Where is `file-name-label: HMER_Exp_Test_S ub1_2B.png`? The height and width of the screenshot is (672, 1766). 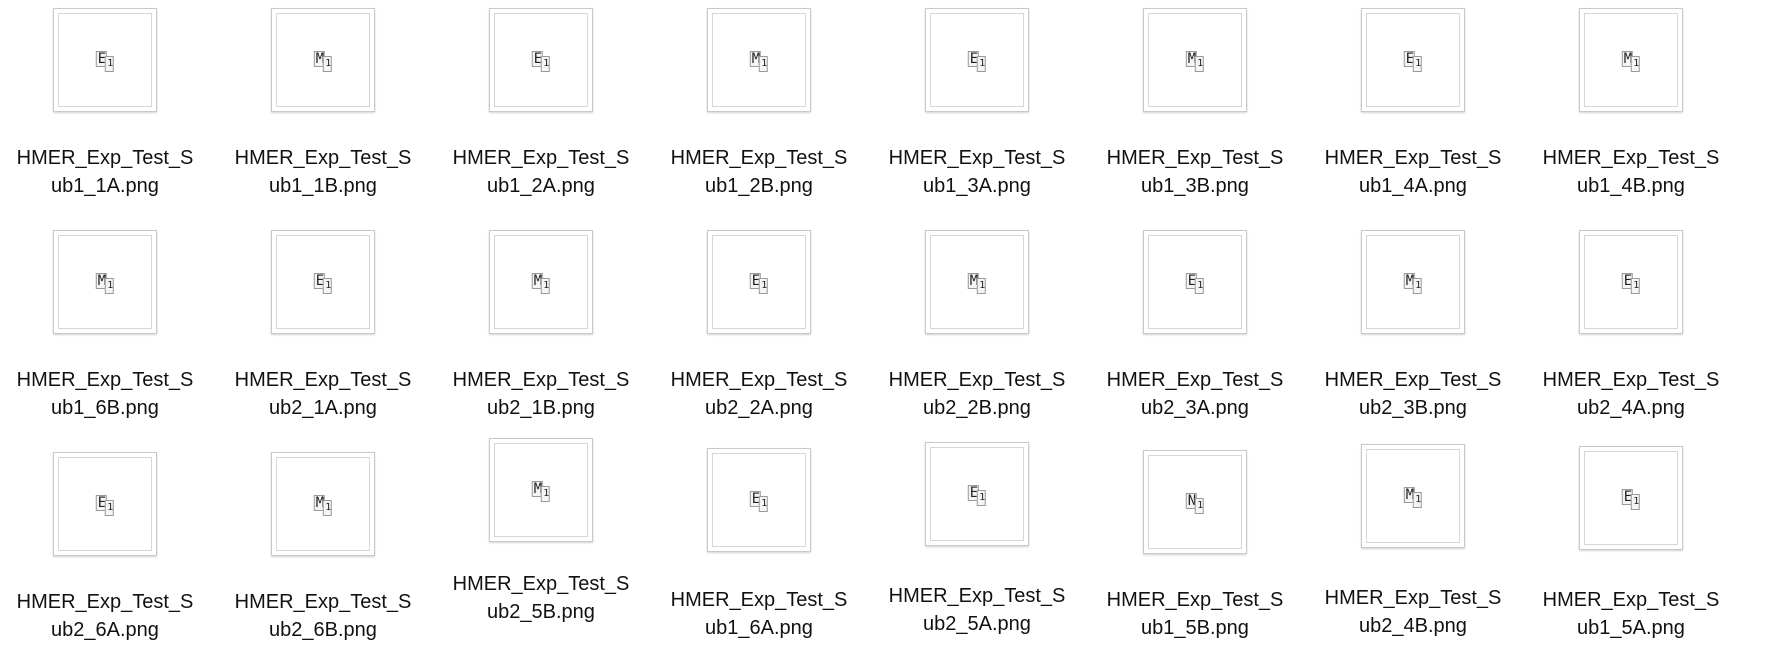
file-name-label: HMER_Exp_Test_S ub1_2B.png is located at coordinates (759, 172).